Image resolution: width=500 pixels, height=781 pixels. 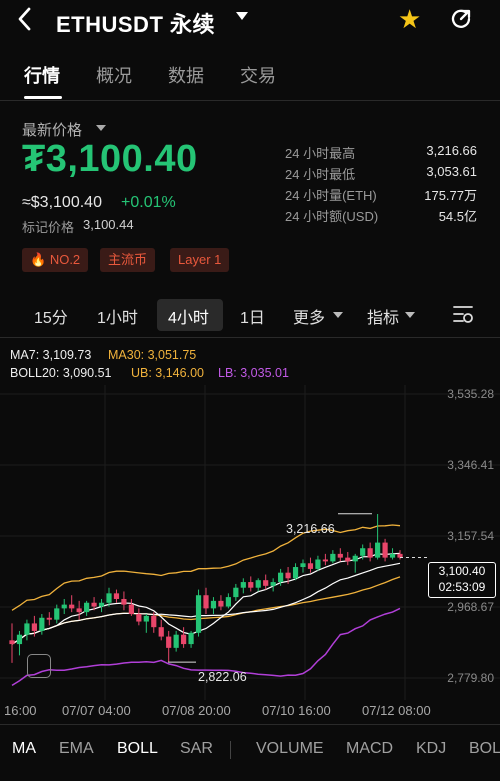 What do you see at coordinates (470, 394) in the screenshot?
I see `axis-label: 3,535.28` at bounding box center [470, 394].